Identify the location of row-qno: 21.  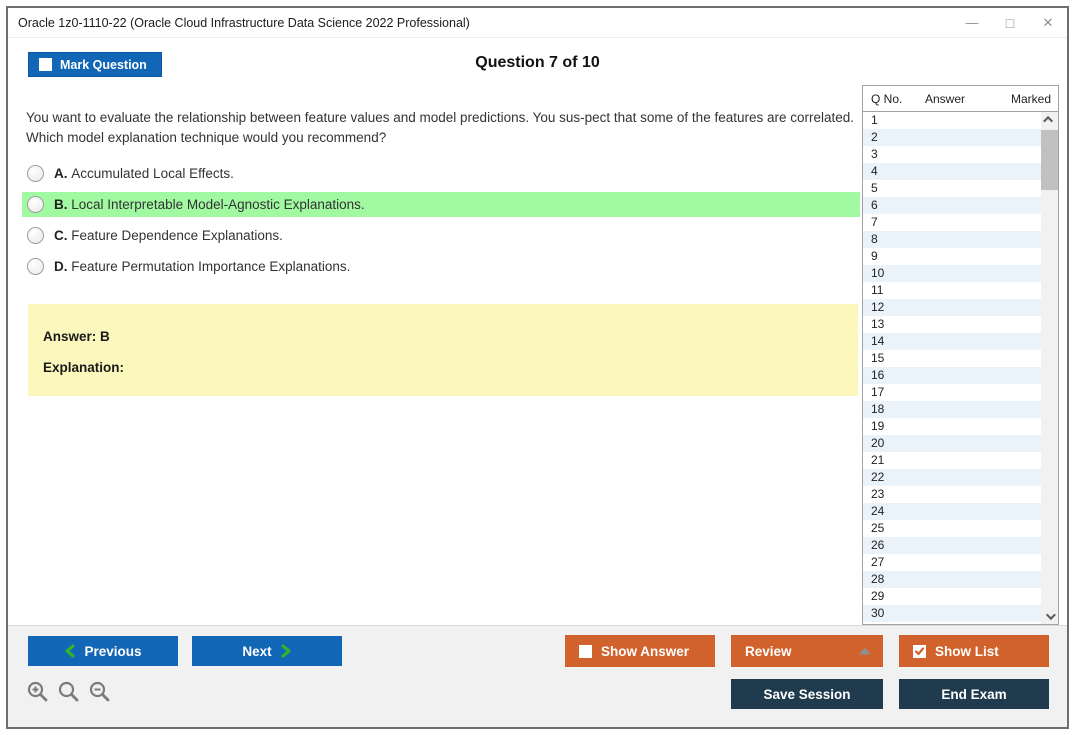
(878, 460).